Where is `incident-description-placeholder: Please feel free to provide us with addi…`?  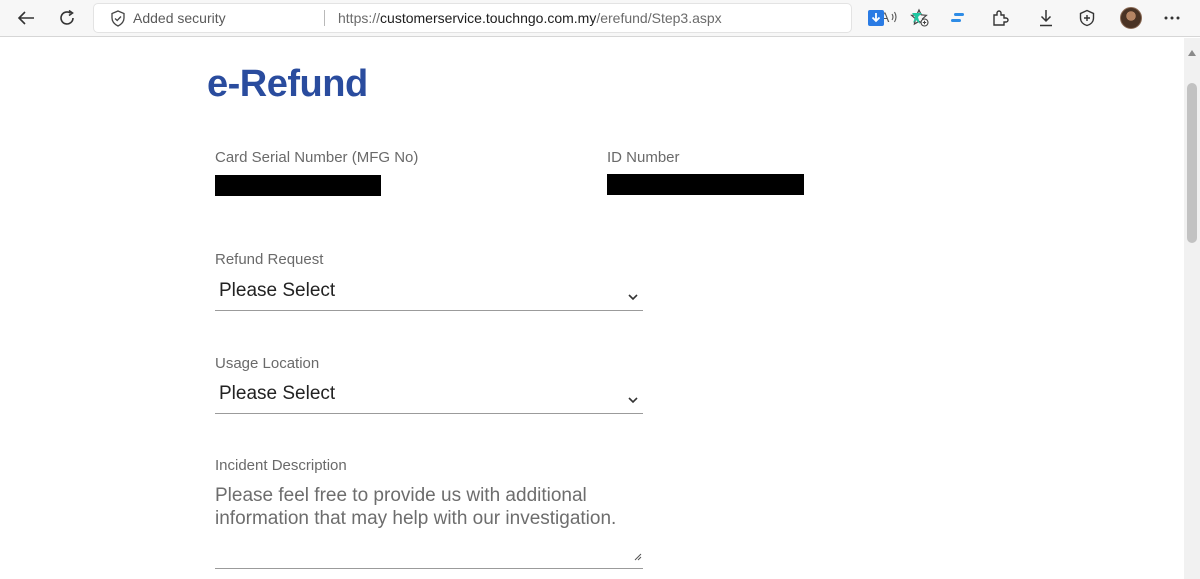 incident-description-placeholder: Please feel free to provide us with addi… is located at coordinates (416, 507).